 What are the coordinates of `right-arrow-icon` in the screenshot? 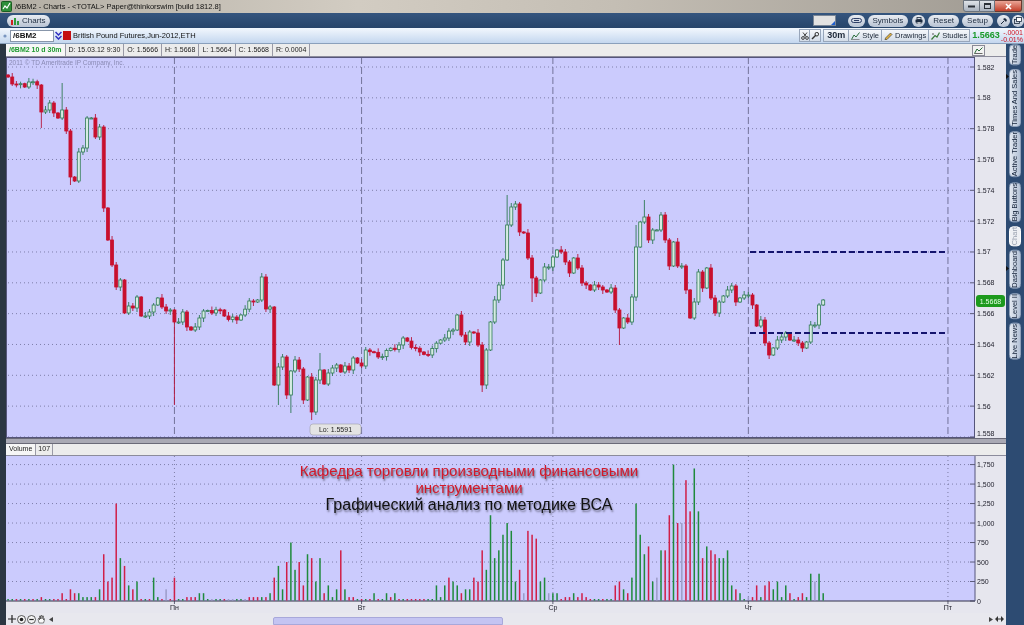 It's located at (991, 619).